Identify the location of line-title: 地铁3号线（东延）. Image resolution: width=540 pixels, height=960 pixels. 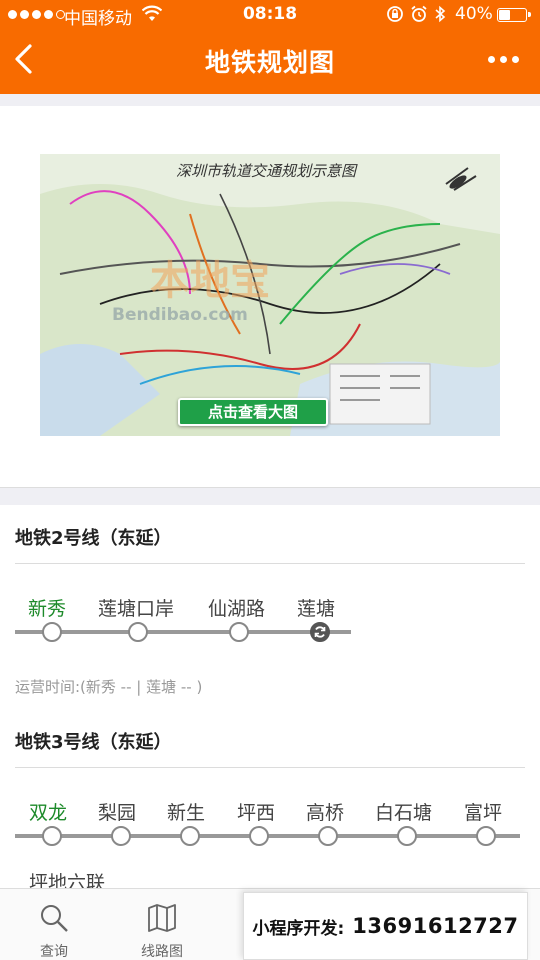
(93, 742).